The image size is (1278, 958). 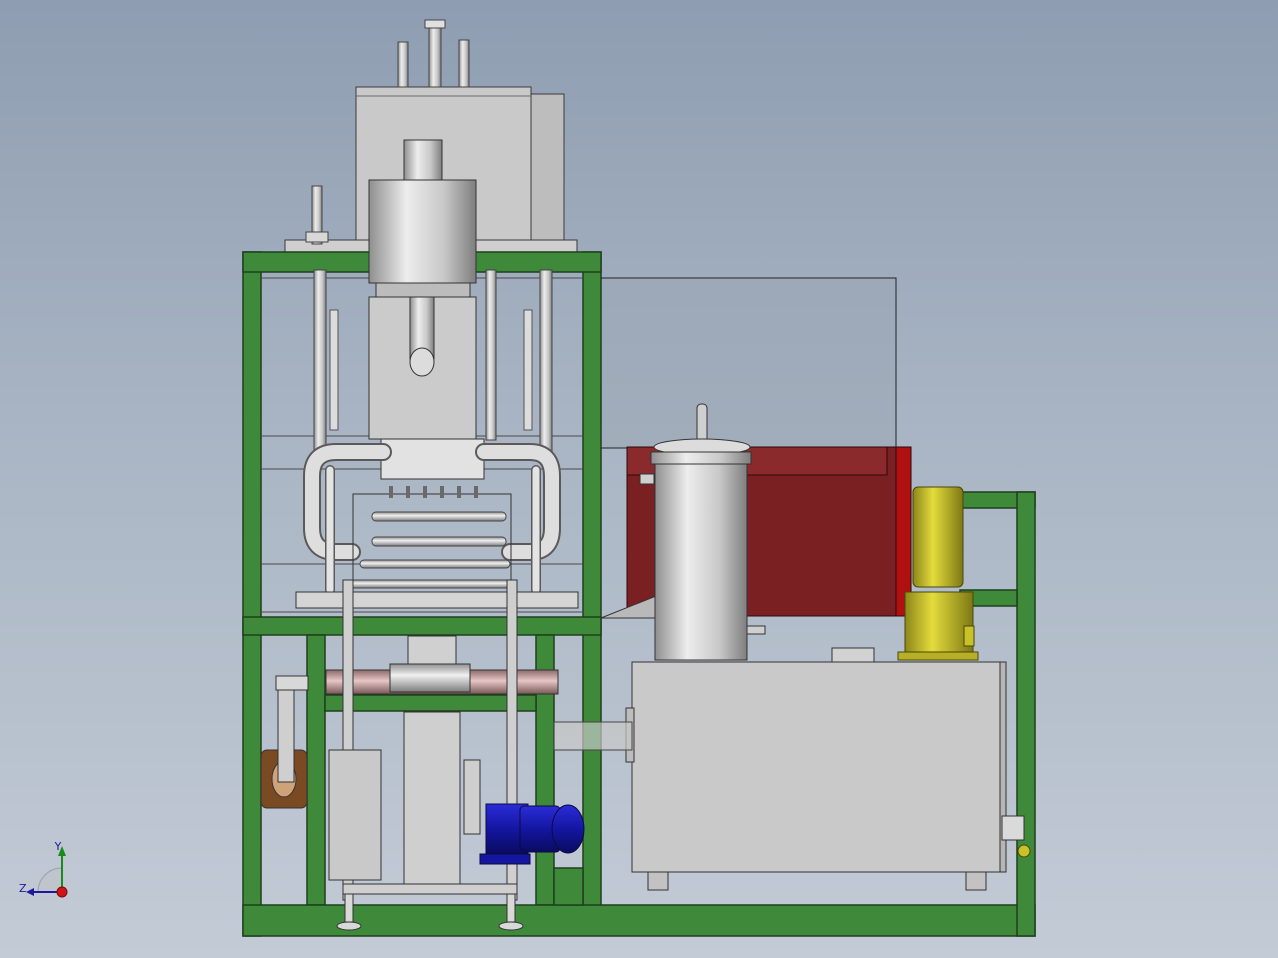 What do you see at coordinates (355, 815) in the screenshot?
I see `gearbox-housing` at bounding box center [355, 815].